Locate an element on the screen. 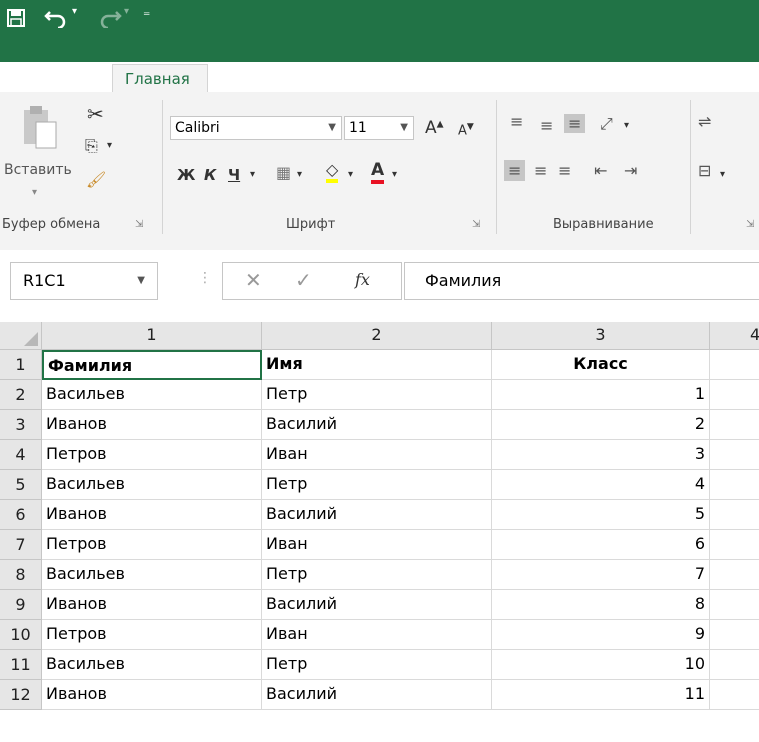 This screenshot has height=742, width=759. cell-class: 5 is located at coordinates (601, 515).